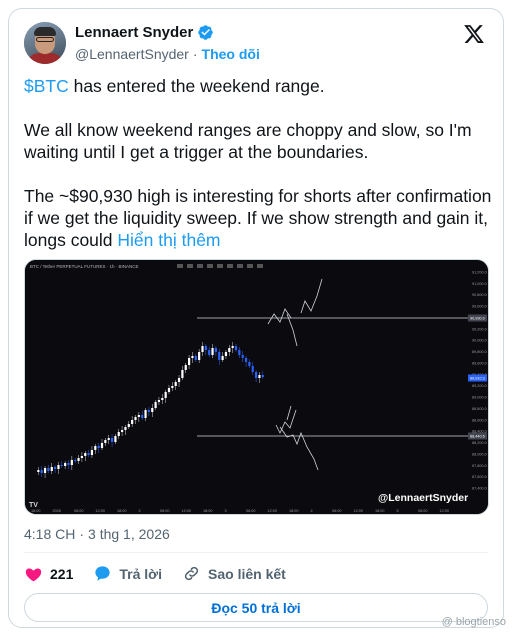  What do you see at coordinates (479, 329) in the screenshot?
I see `price-tick-label: 90,200.0` at bounding box center [479, 329].